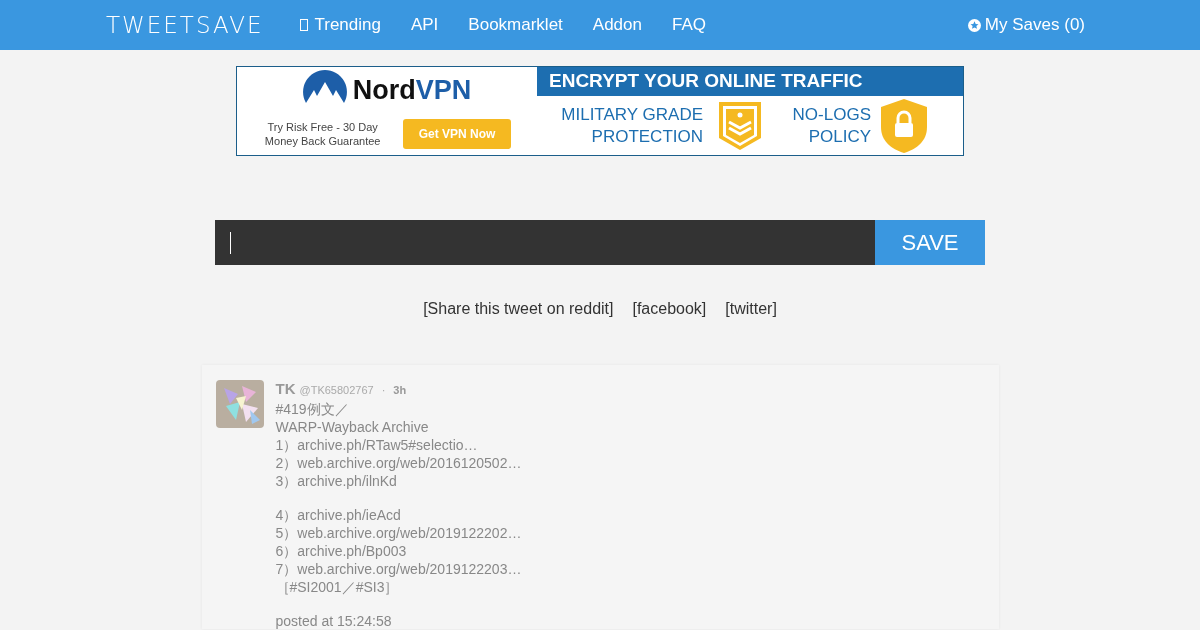 This screenshot has height=630, width=1200. I want to click on ad-tagline: Try Risk Free - 30 Day Money Back Guarantee, so click(322, 133).